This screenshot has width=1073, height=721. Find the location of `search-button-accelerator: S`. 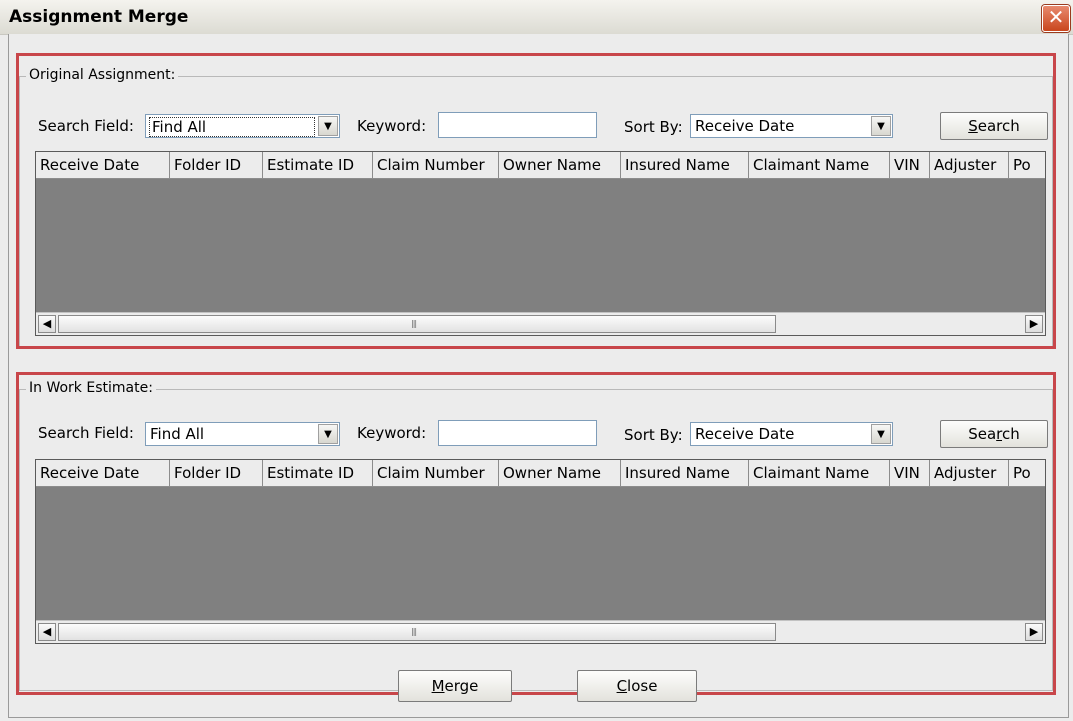

search-button-accelerator: S is located at coordinates (973, 126).